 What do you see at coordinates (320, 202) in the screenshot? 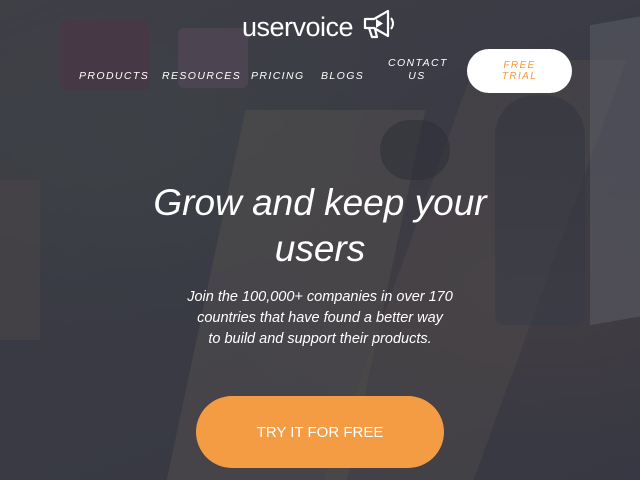
I see `hero-title-line1: Grow and keep your` at bounding box center [320, 202].